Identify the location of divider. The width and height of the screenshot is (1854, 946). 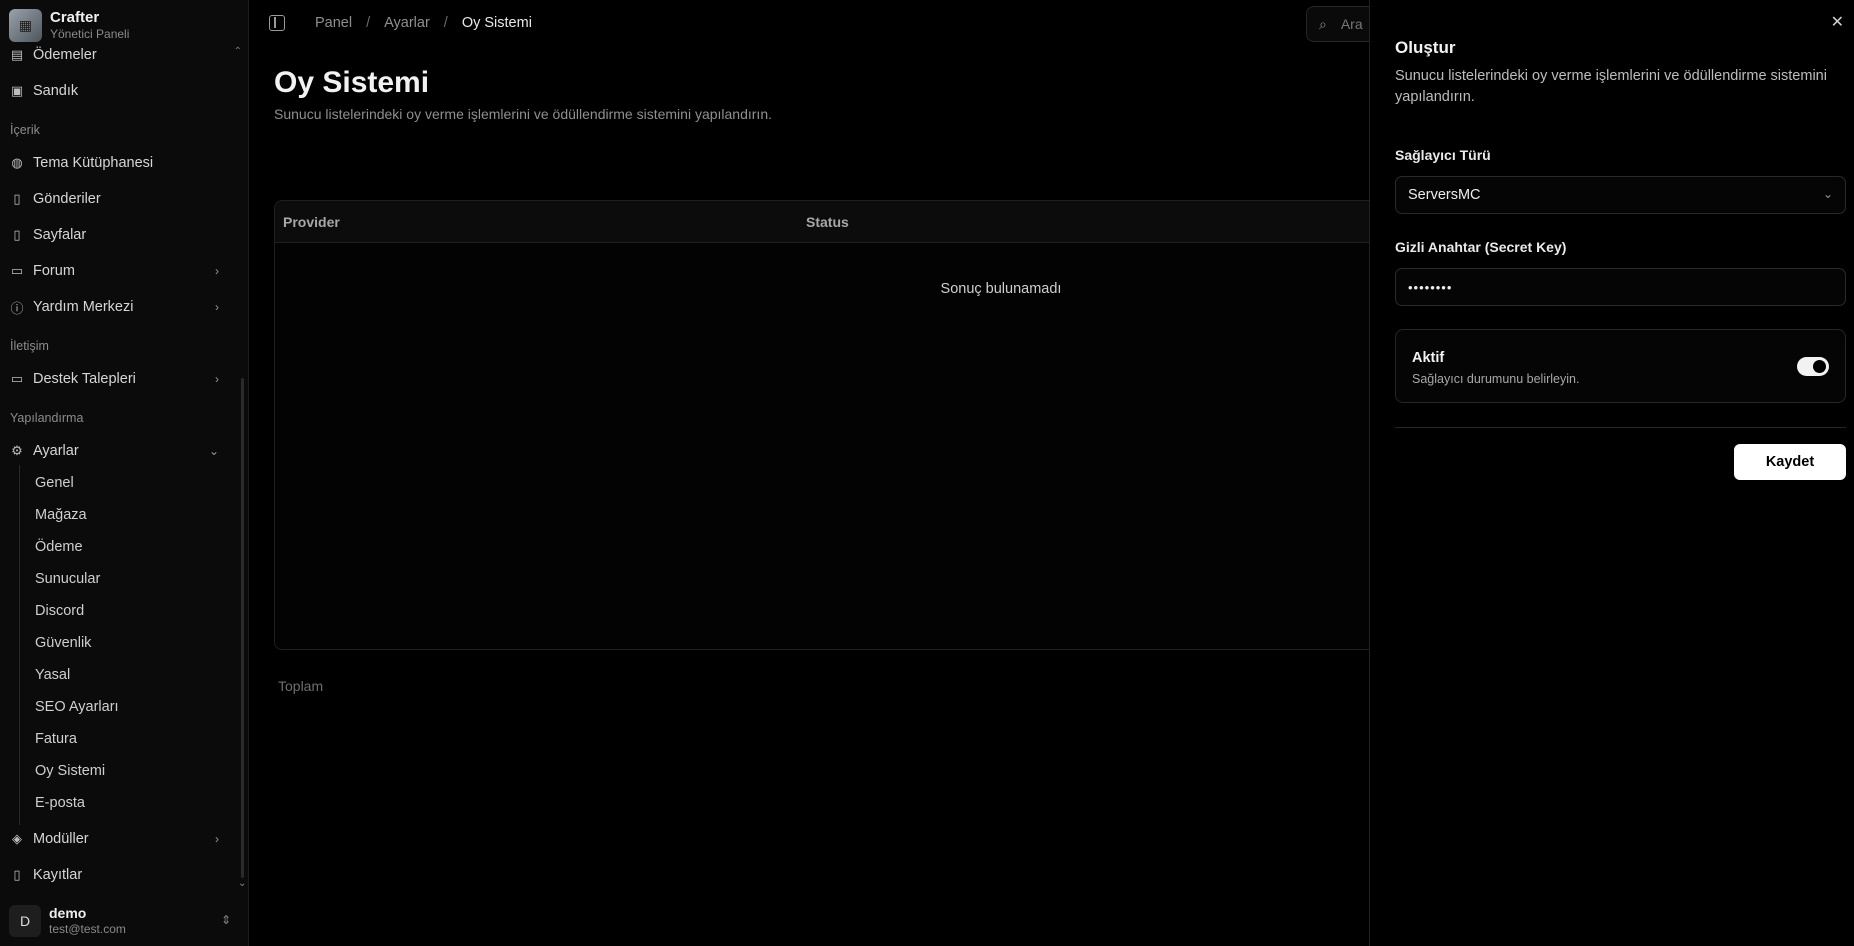
(1620, 427).